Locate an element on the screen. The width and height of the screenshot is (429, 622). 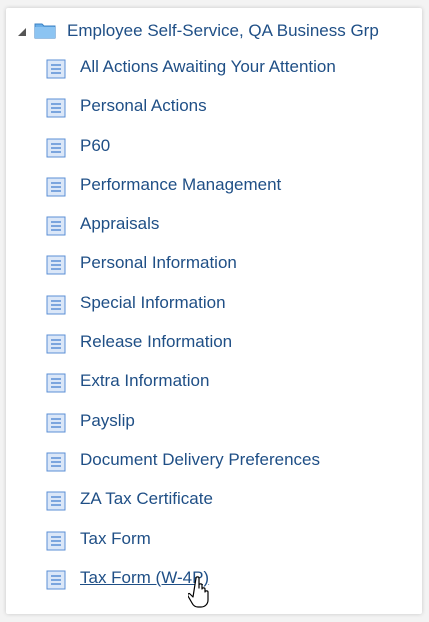
folder-icon is located at coordinates (45, 31).